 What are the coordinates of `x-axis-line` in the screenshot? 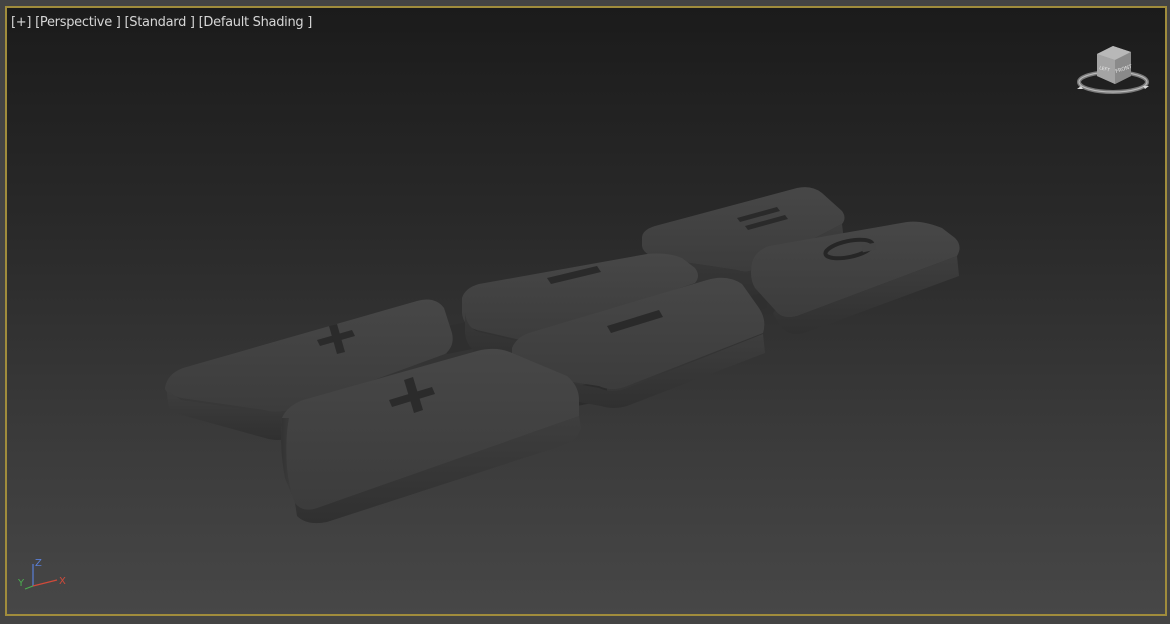 It's located at (45, 583).